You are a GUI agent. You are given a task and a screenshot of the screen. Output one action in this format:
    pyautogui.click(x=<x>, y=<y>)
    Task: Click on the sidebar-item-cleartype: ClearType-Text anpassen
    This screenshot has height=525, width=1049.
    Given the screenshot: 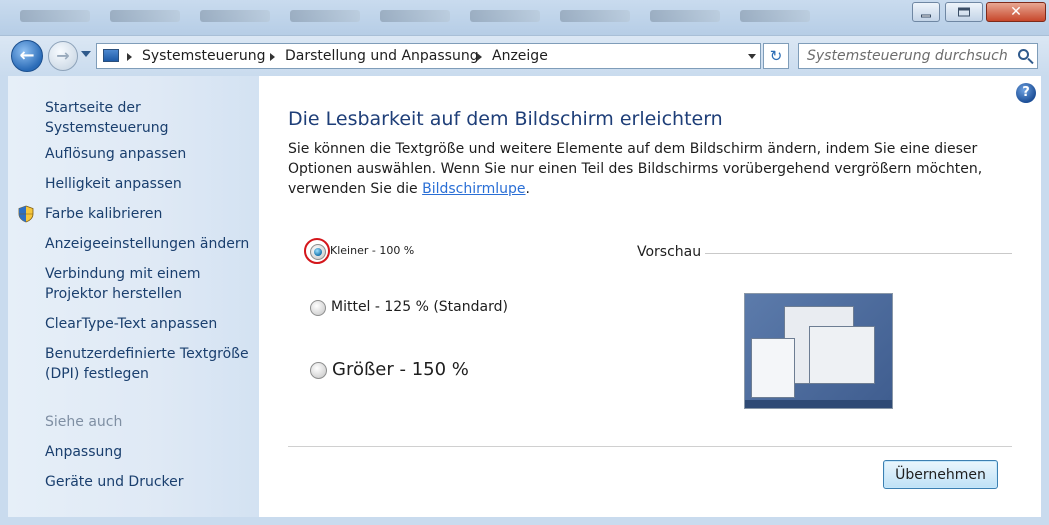 What is the action you would take?
    pyautogui.click(x=131, y=324)
    